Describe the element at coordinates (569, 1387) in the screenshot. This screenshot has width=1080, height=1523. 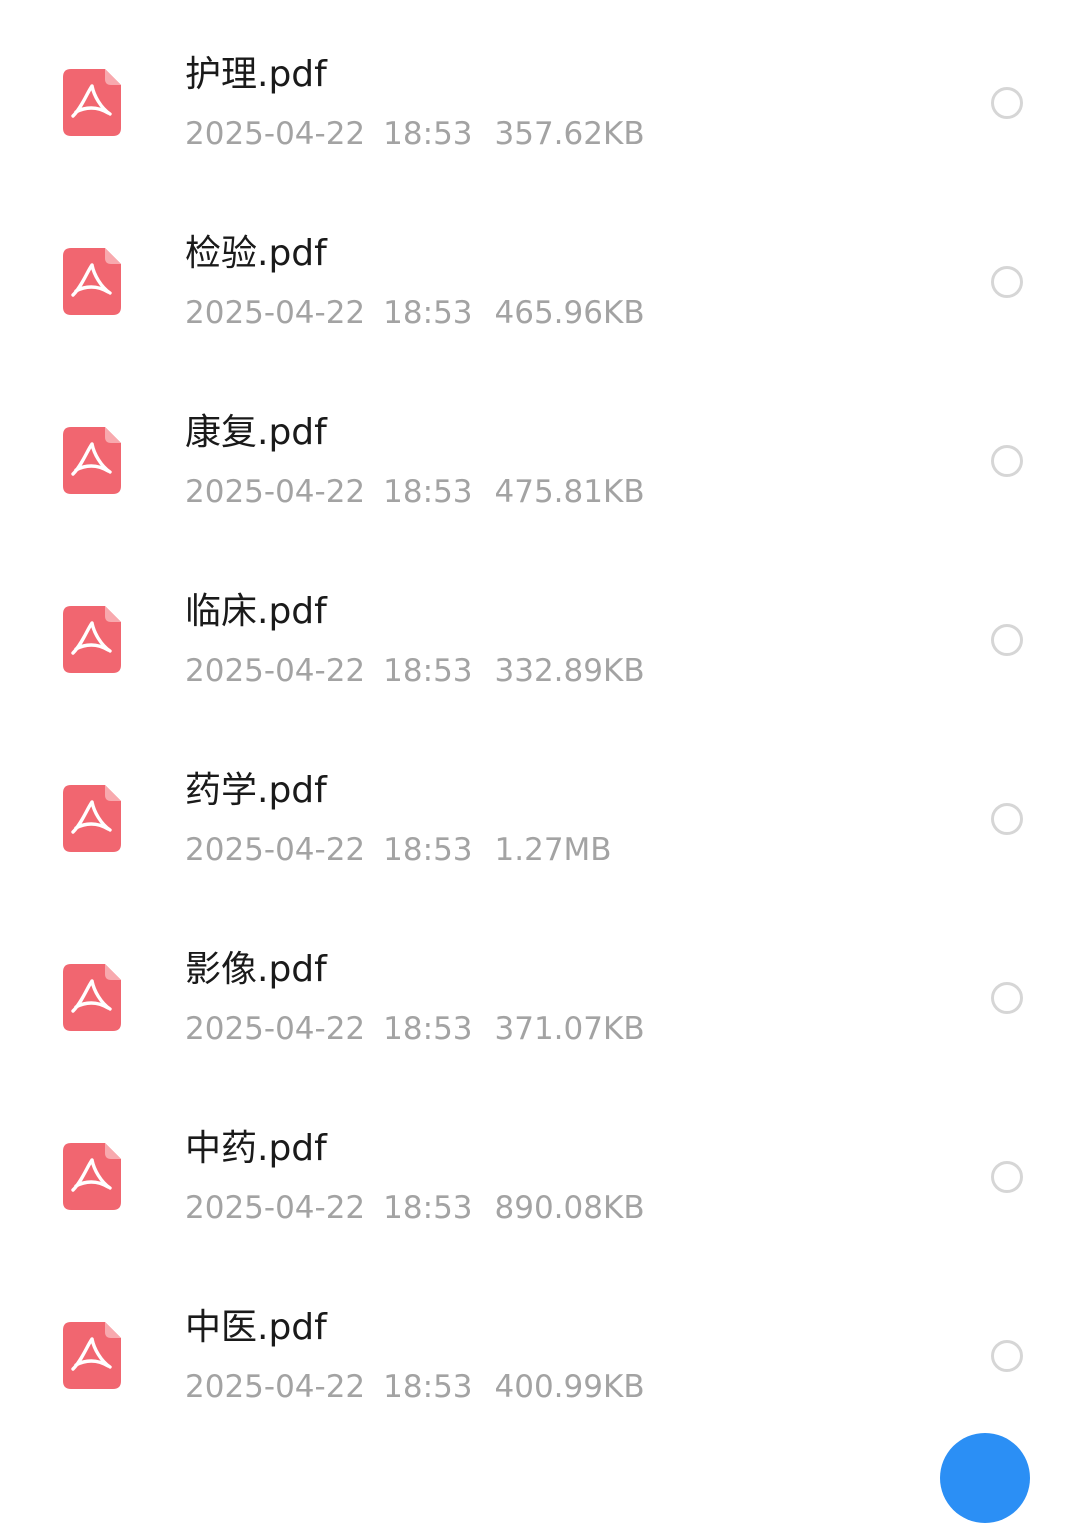
I see `file-size: 400.99KB` at that location.